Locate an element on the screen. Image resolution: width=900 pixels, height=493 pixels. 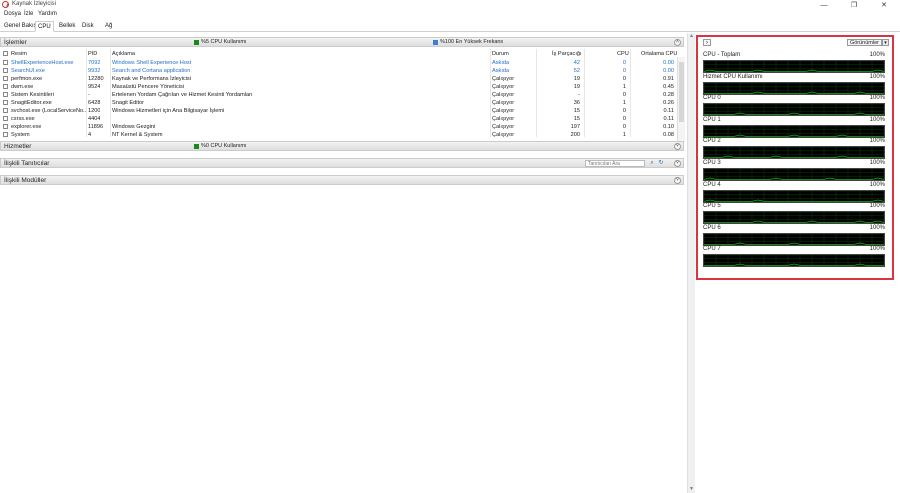
cpu-graph-label: Hizmet CPU Kullanımı is located at coordinates (733, 76).